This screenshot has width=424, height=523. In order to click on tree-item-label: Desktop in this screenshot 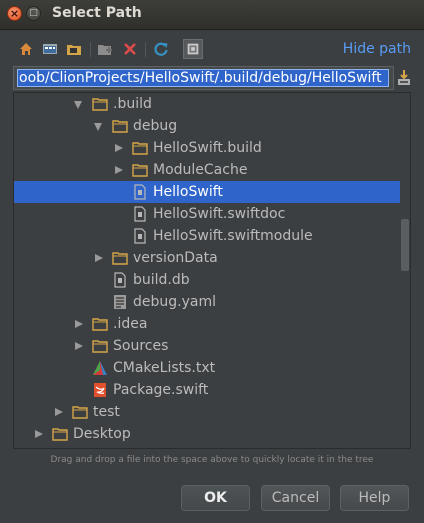, I will do `click(102, 434)`.